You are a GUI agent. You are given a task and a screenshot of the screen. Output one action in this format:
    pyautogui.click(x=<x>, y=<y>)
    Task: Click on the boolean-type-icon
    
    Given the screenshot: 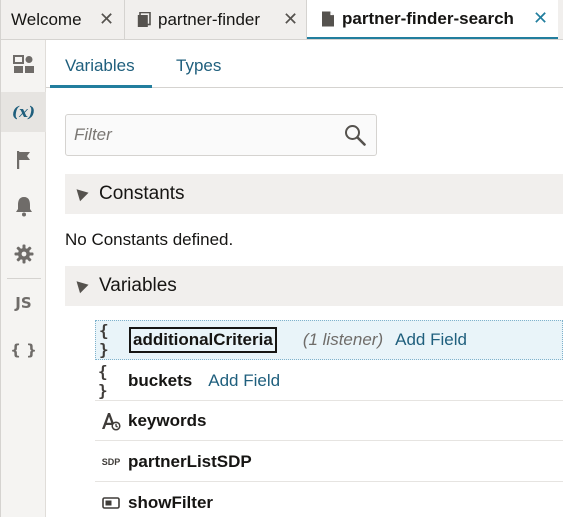 What is the action you would take?
    pyautogui.click(x=111, y=503)
    